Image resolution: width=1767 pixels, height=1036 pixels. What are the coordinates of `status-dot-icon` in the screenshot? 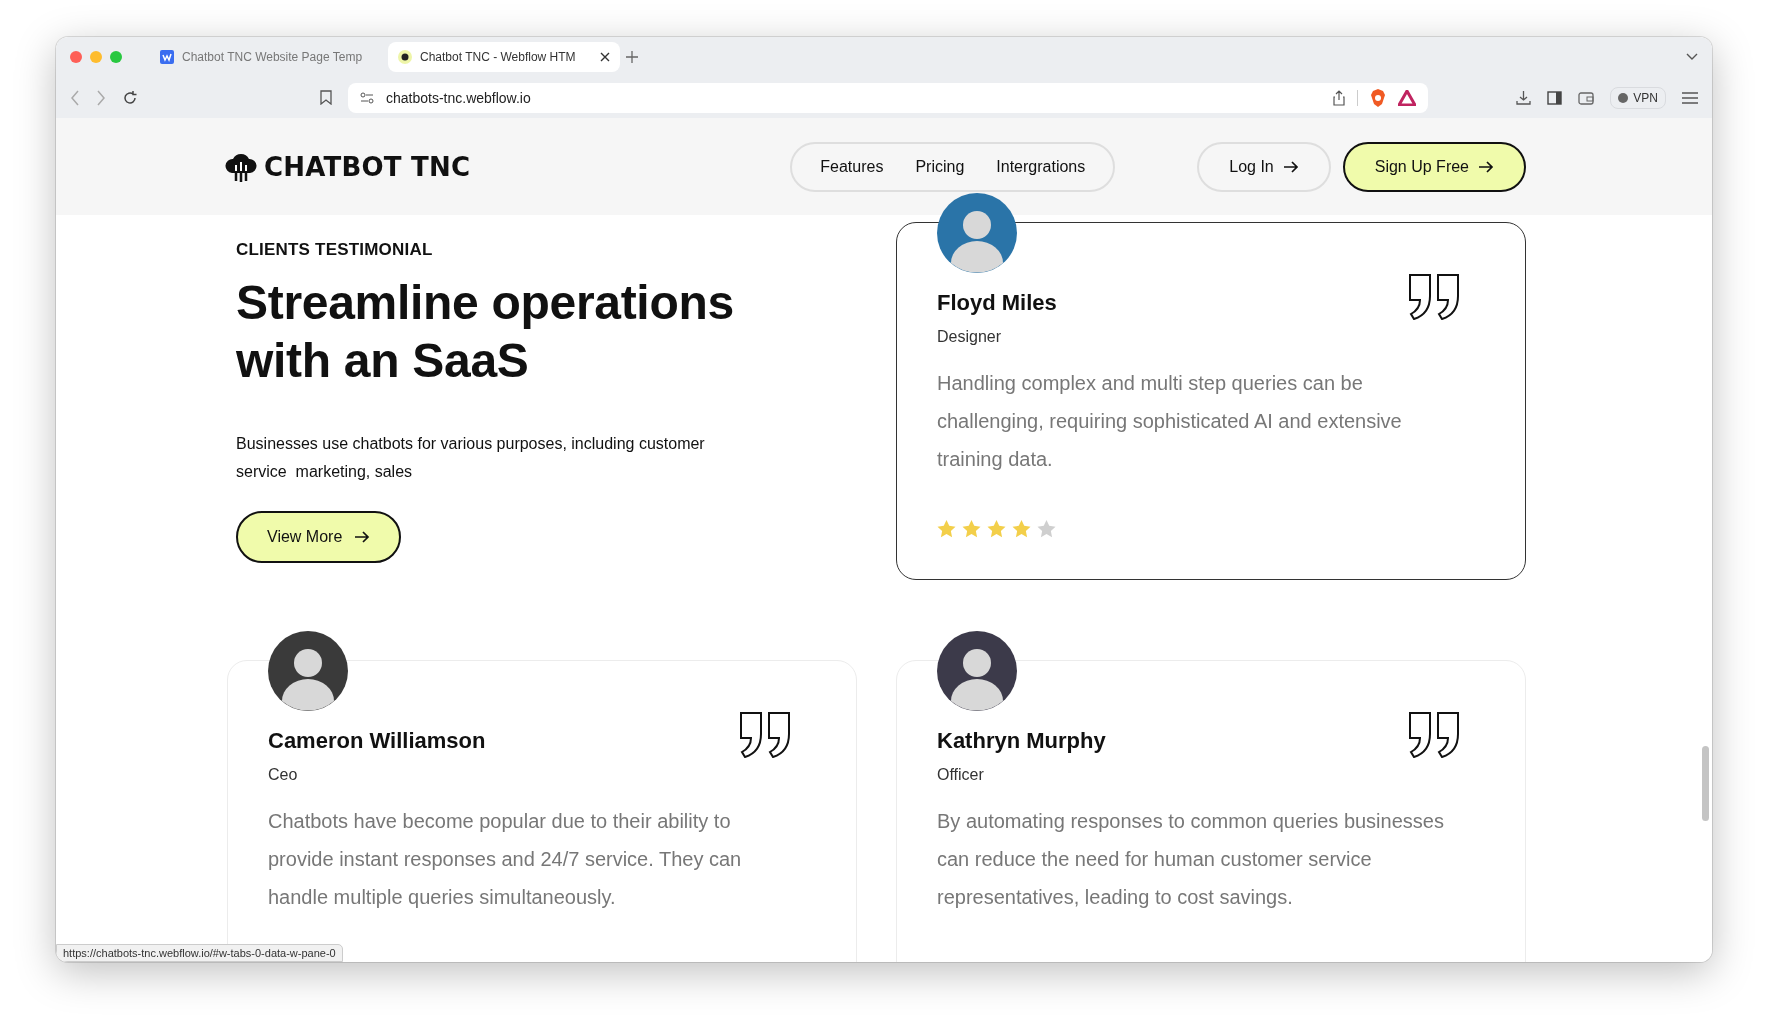 It's located at (1623, 97).